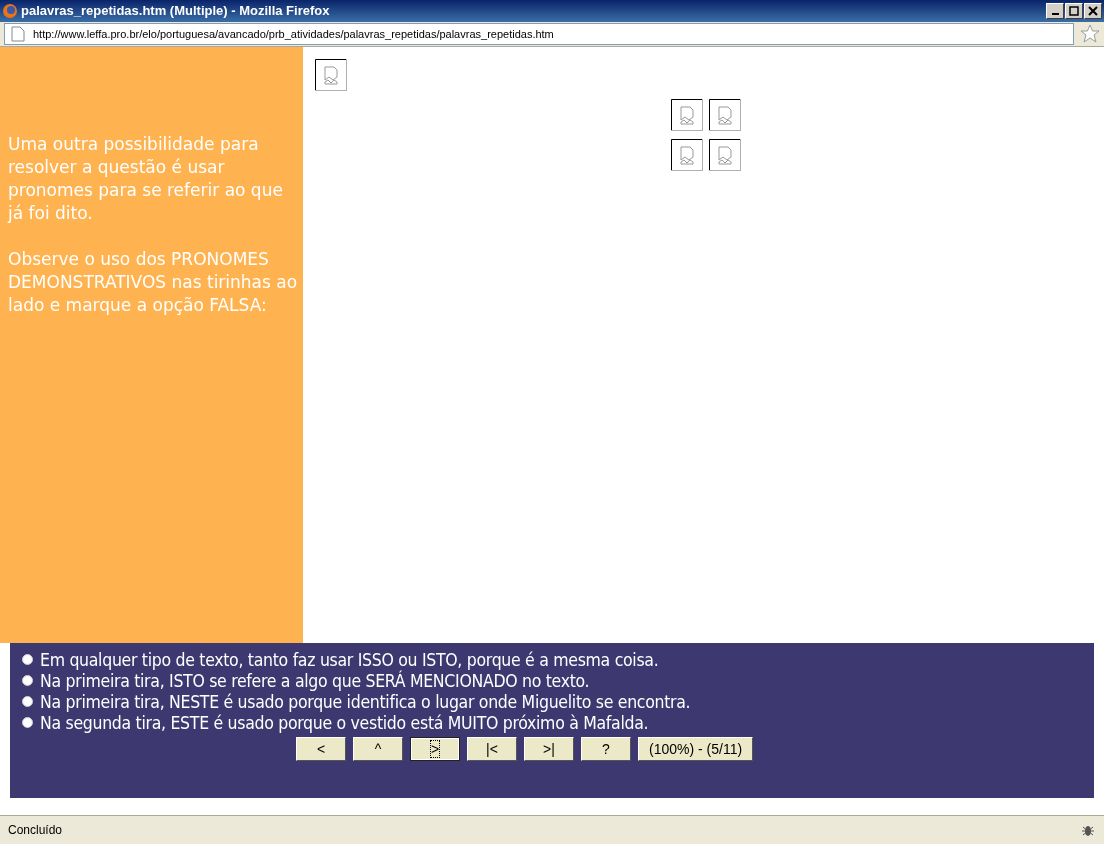 The image size is (1104, 844). What do you see at coordinates (492, 749) in the screenshot?
I see `nav-button: |<` at bounding box center [492, 749].